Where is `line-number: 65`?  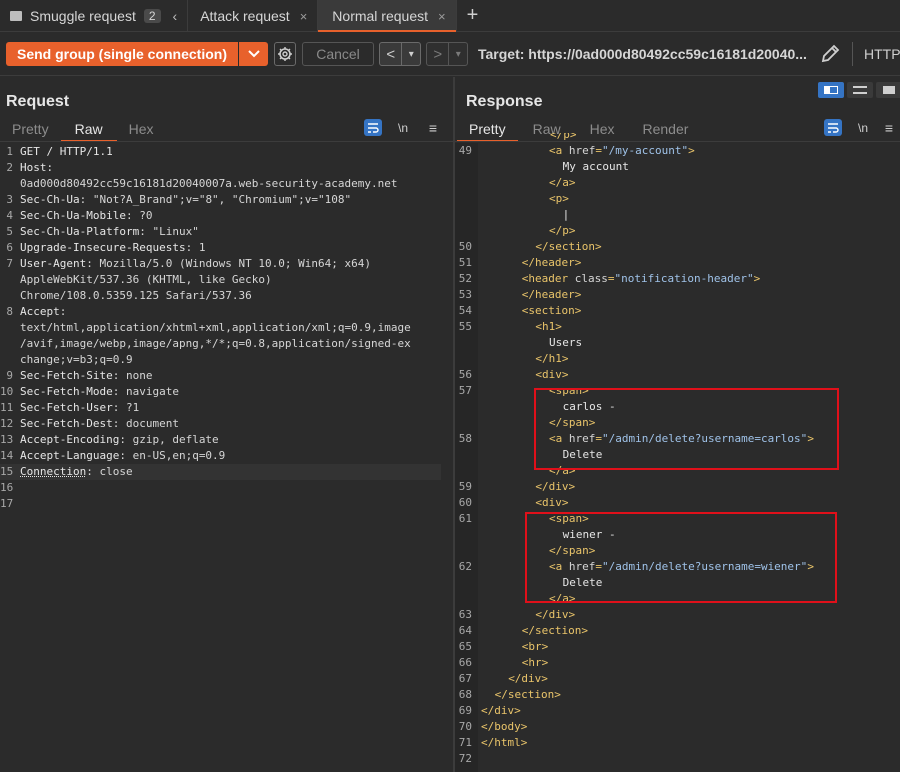 line-number: 65 is located at coordinates (465, 646).